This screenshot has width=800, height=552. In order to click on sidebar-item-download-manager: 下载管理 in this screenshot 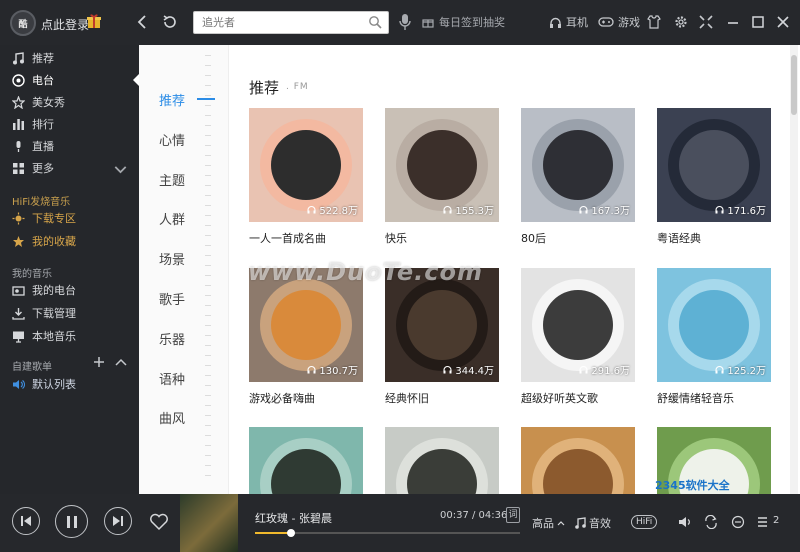, I will do `click(69, 313)`.